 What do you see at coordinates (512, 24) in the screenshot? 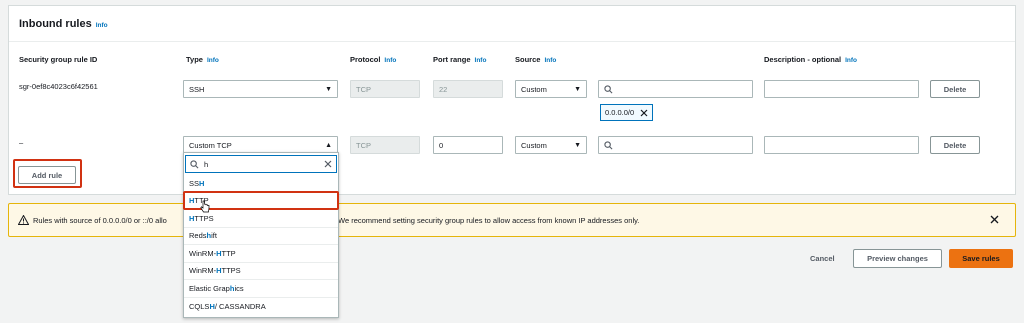
I see `panel-header` at bounding box center [512, 24].